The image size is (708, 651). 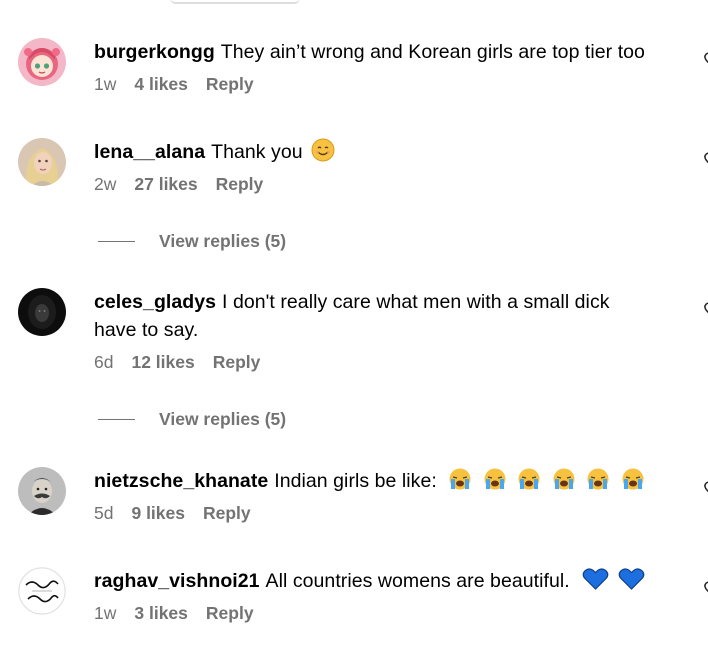 I want to click on previous-content-edge, so click(x=235, y=2).